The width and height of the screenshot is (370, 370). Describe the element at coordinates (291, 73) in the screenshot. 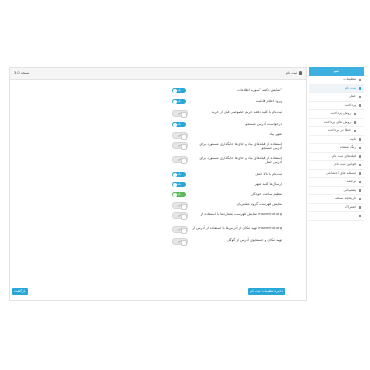

I see `panel-title: ثبت نام` at that location.